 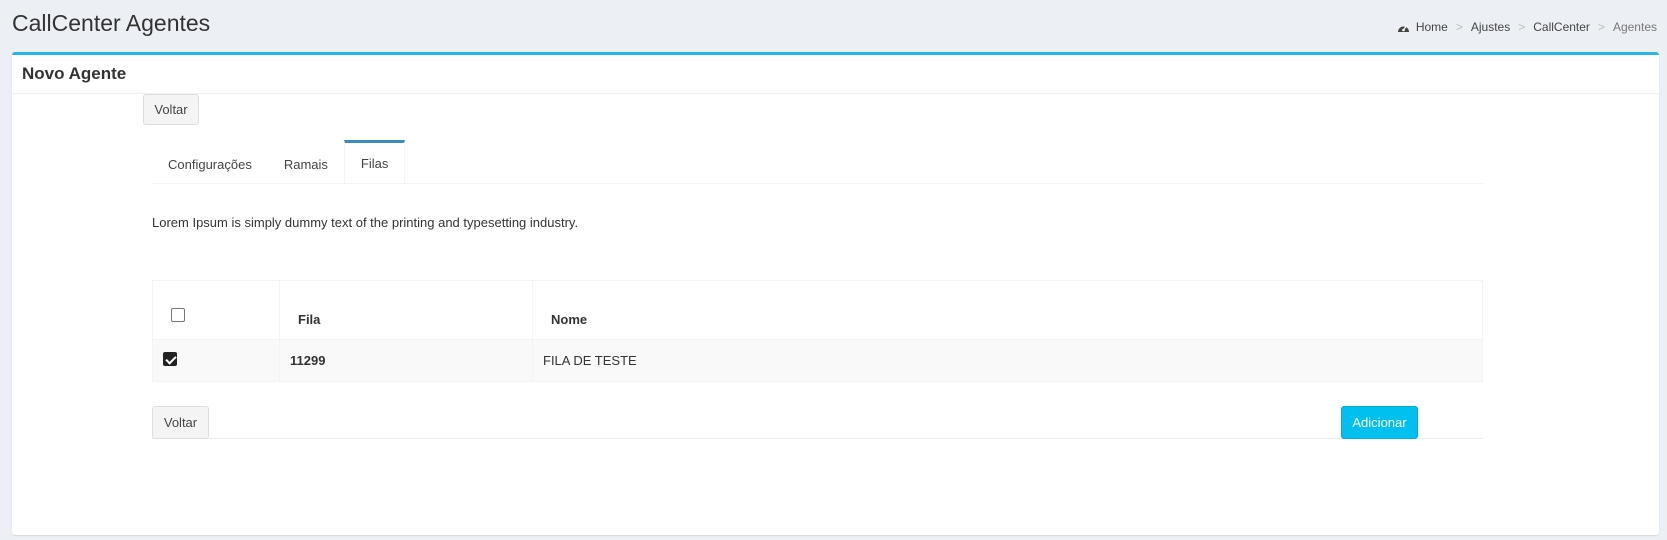 What do you see at coordinates (1634, 27) in the screenshot?
I see `breadcrumb-agentes: Agentes` at bounding box center [1634, 27].